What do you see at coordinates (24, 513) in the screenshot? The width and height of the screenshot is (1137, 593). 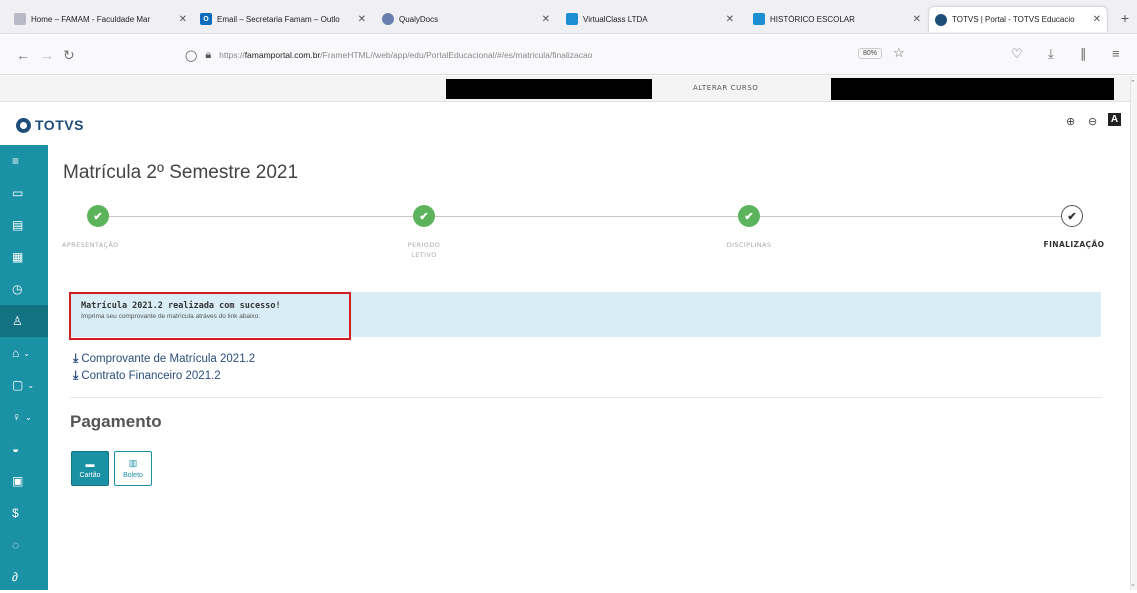 I see `sidebar-item-financial: $` at bounding box center [24, 513].